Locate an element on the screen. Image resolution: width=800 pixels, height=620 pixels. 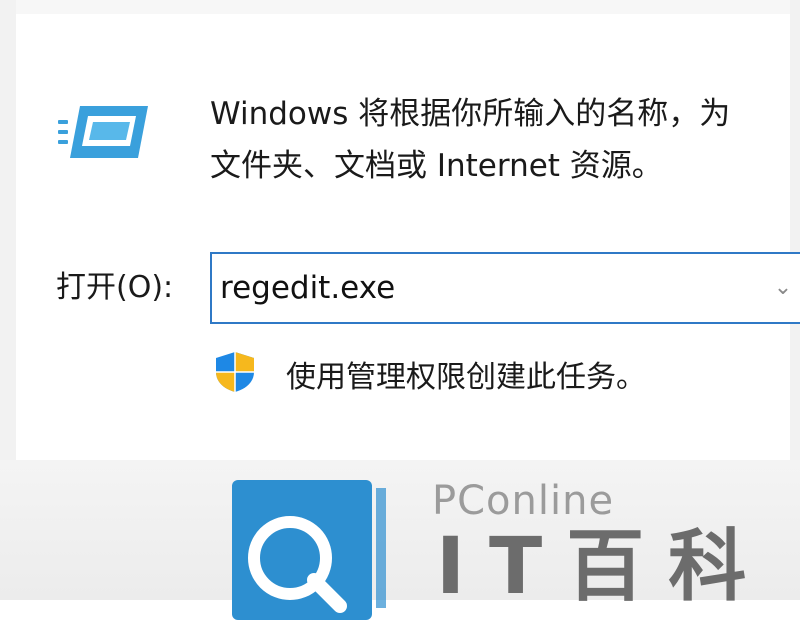
open-combobox: ⌄ is located at coordinates (505, 288).